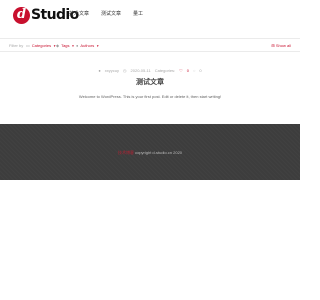 This screenshot has height=300, width=320. I want to click on user-icon: ●, so click(77, 45).